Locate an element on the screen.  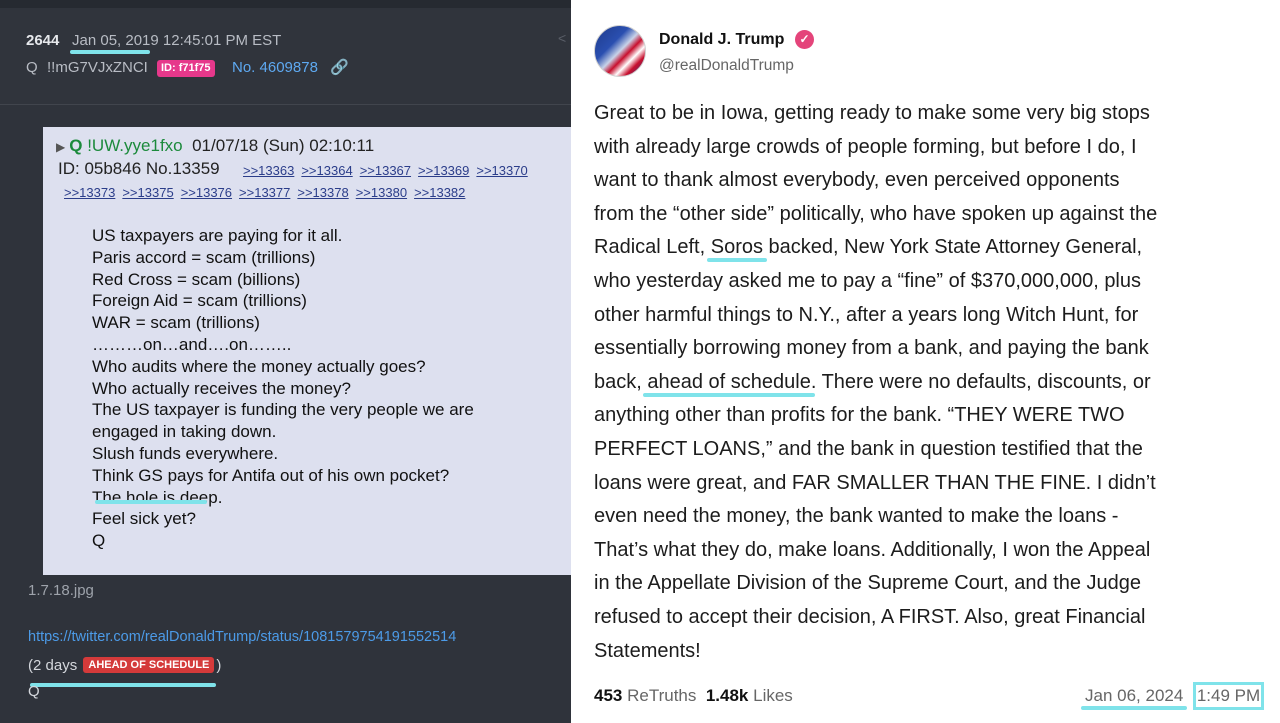
quoted-line: Who actually receives the money? is located at coordinates (221, 388).